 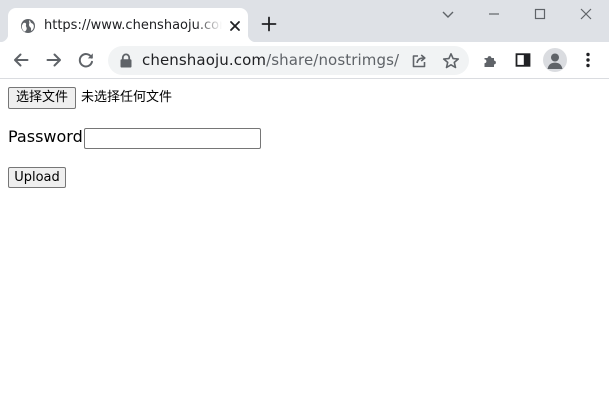 What do you see at coordinates (127, 97) in the screenshot?
I see `file-status-text: 未选择任何文件` at bounding box center [127, 97].